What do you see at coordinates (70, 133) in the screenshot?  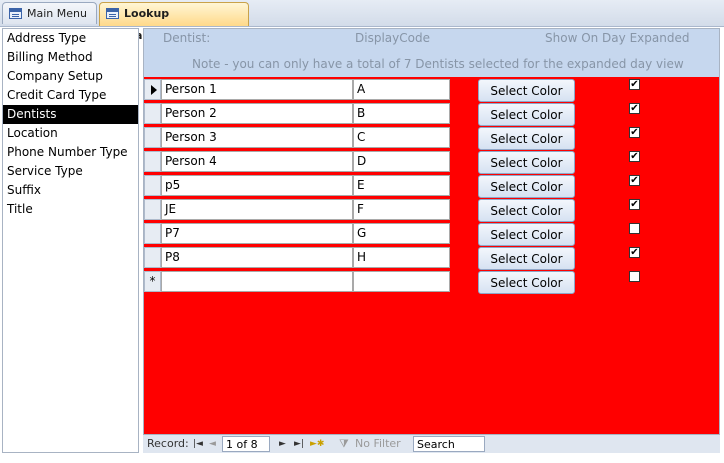 I see `lookup-item: Location` at bounding box center [70, 133].